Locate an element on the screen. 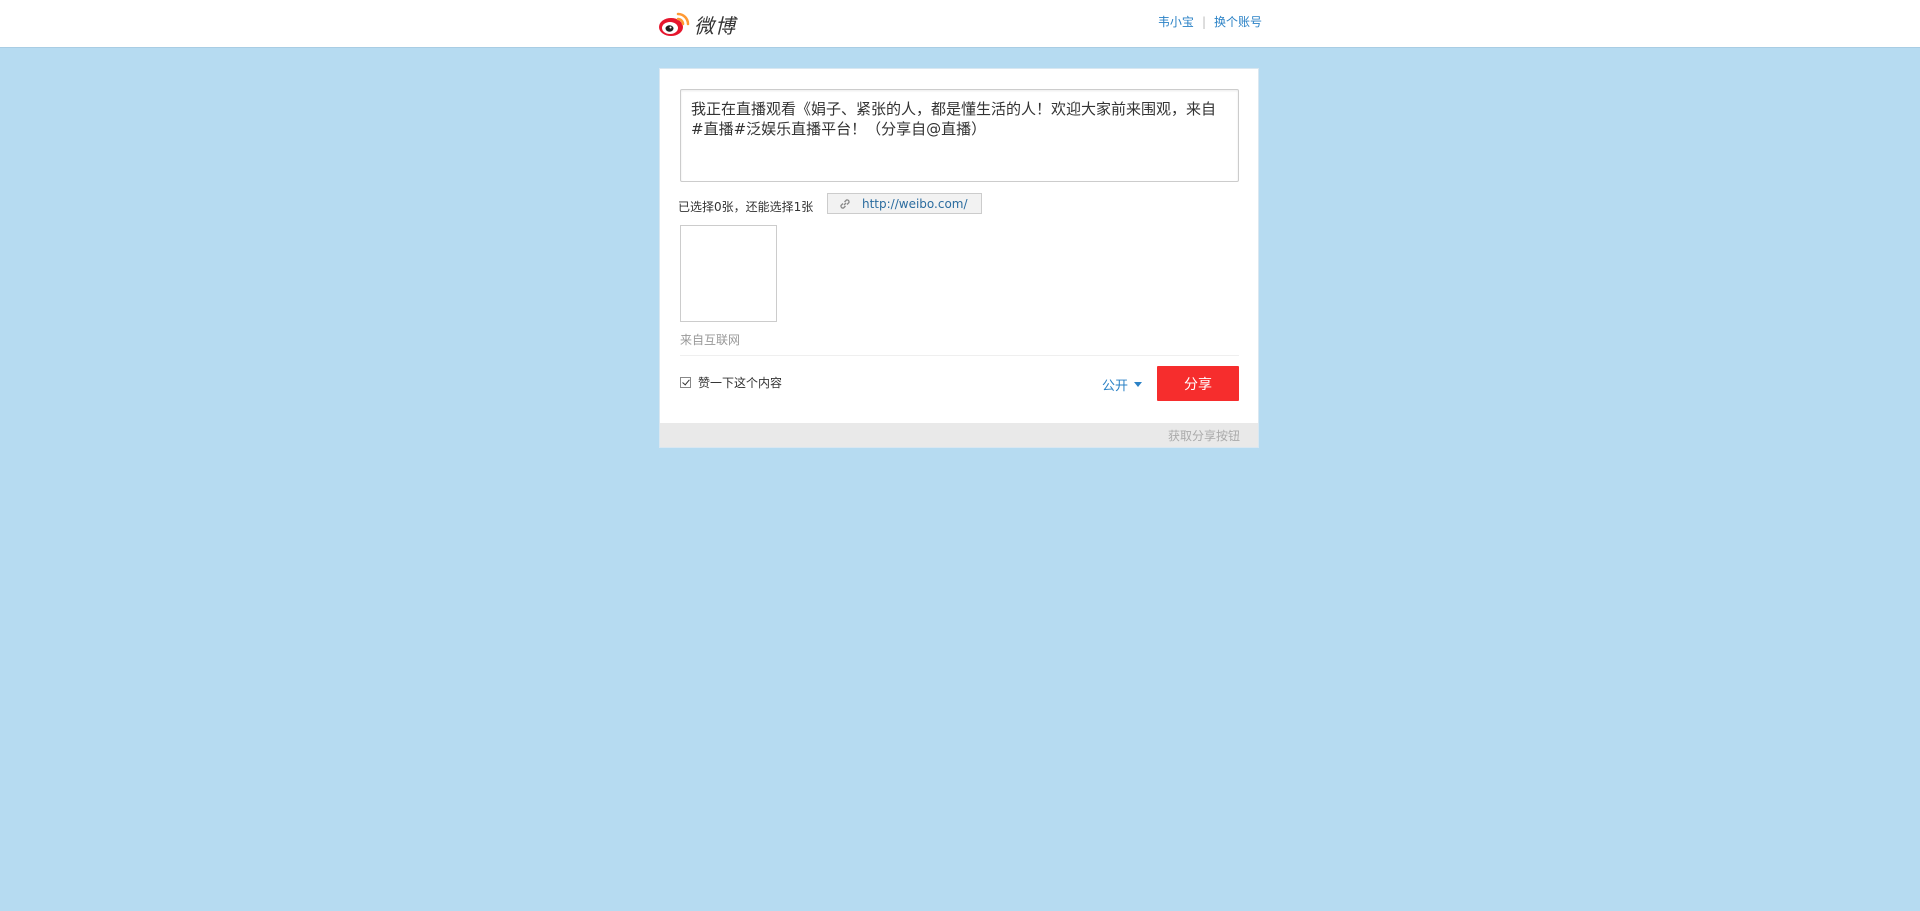  url-link-box: http://weibo.com/ is located at coordinates (904, 203).